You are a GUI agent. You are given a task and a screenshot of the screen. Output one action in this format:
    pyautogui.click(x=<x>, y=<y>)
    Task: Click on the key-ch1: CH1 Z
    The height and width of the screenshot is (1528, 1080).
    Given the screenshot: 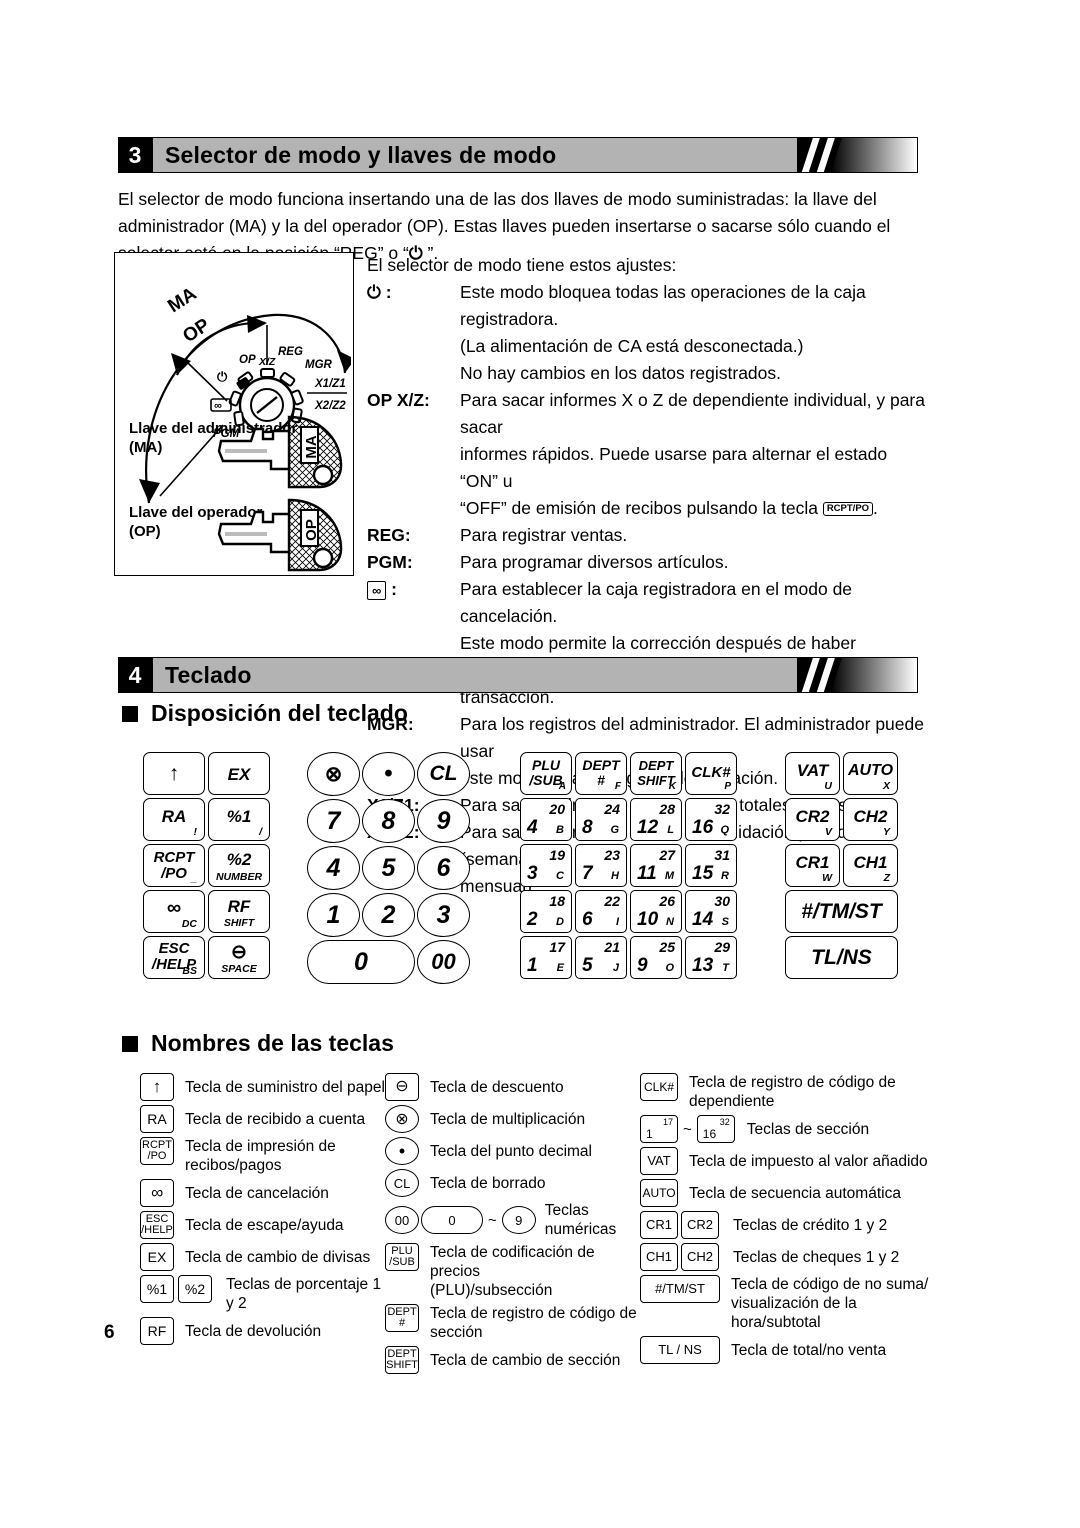 What is the action you would take?
    pyautogui.click(x=870, y=865)
    